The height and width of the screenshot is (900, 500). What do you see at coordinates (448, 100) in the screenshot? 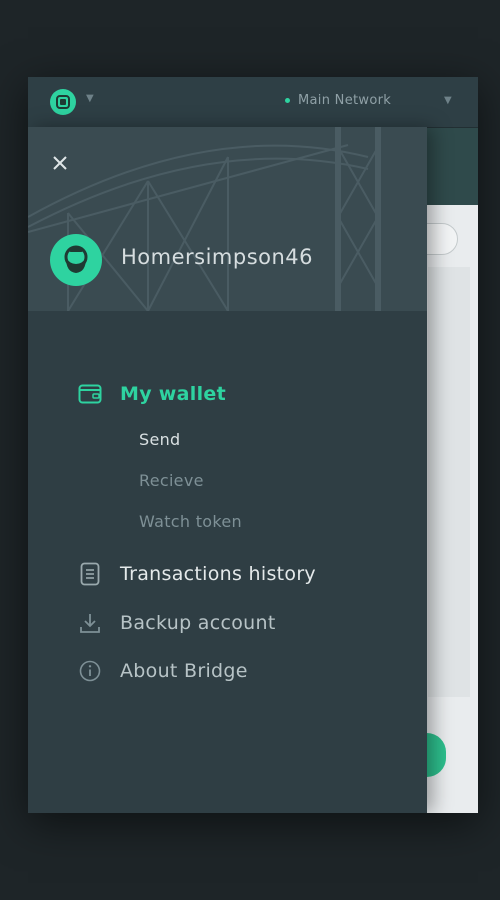
I see `network-chevron-down-icon: ▼` at bounding box center [448, 100].